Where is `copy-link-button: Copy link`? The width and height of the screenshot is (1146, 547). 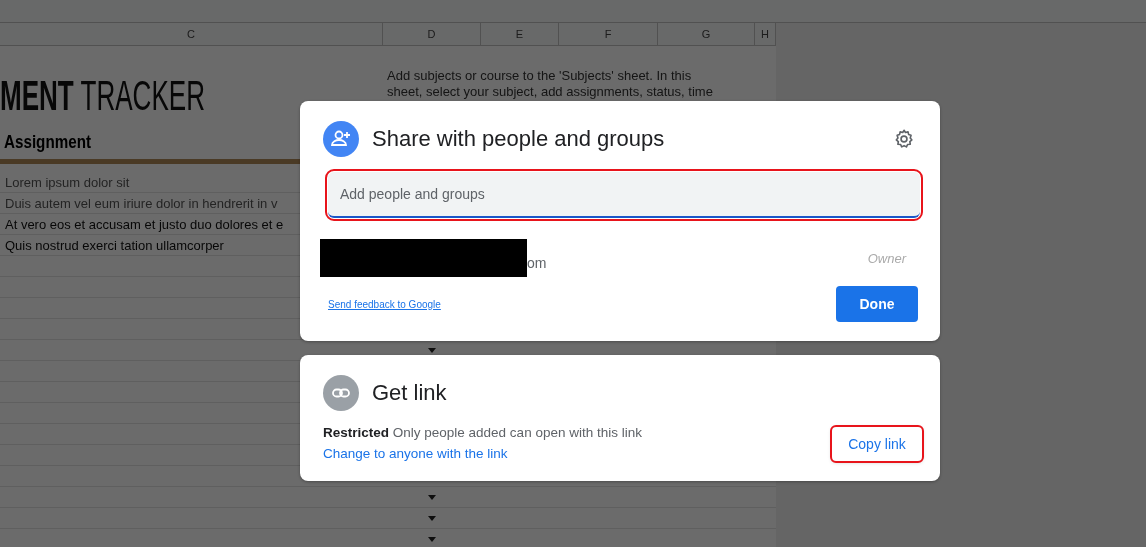
copy-link-button: Copy link is located at coordinates (877, 444).